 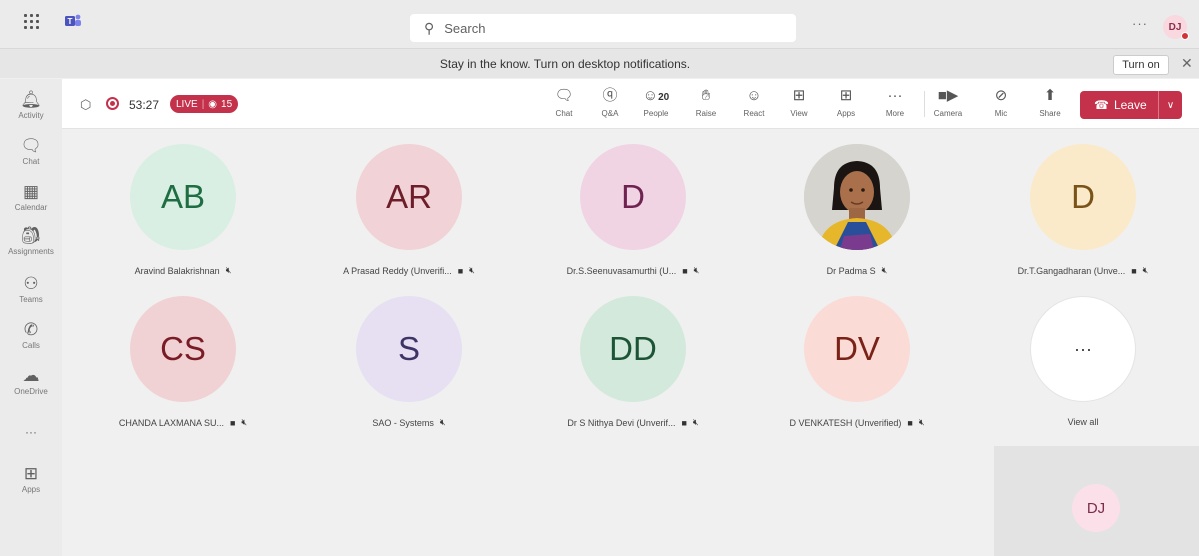 What do you see at coordinates (857, 210) in the screenshot?
I see `participant-tile: Dr Padma S 🔇︎` at bounding box center [857, 210].